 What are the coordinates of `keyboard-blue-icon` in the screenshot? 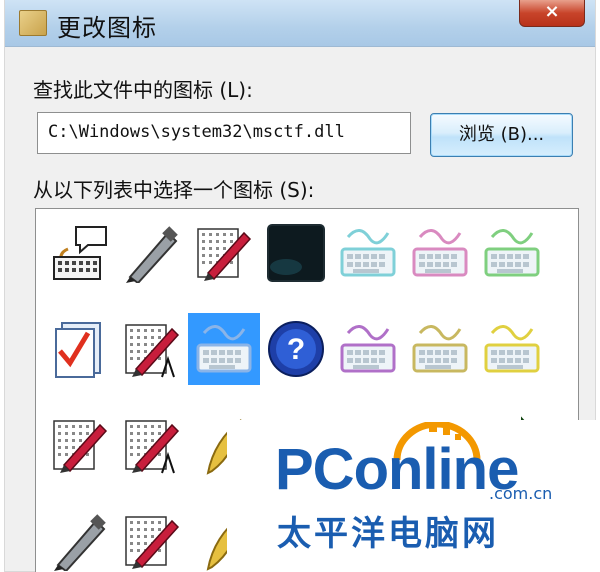 It's located at (224, 349).